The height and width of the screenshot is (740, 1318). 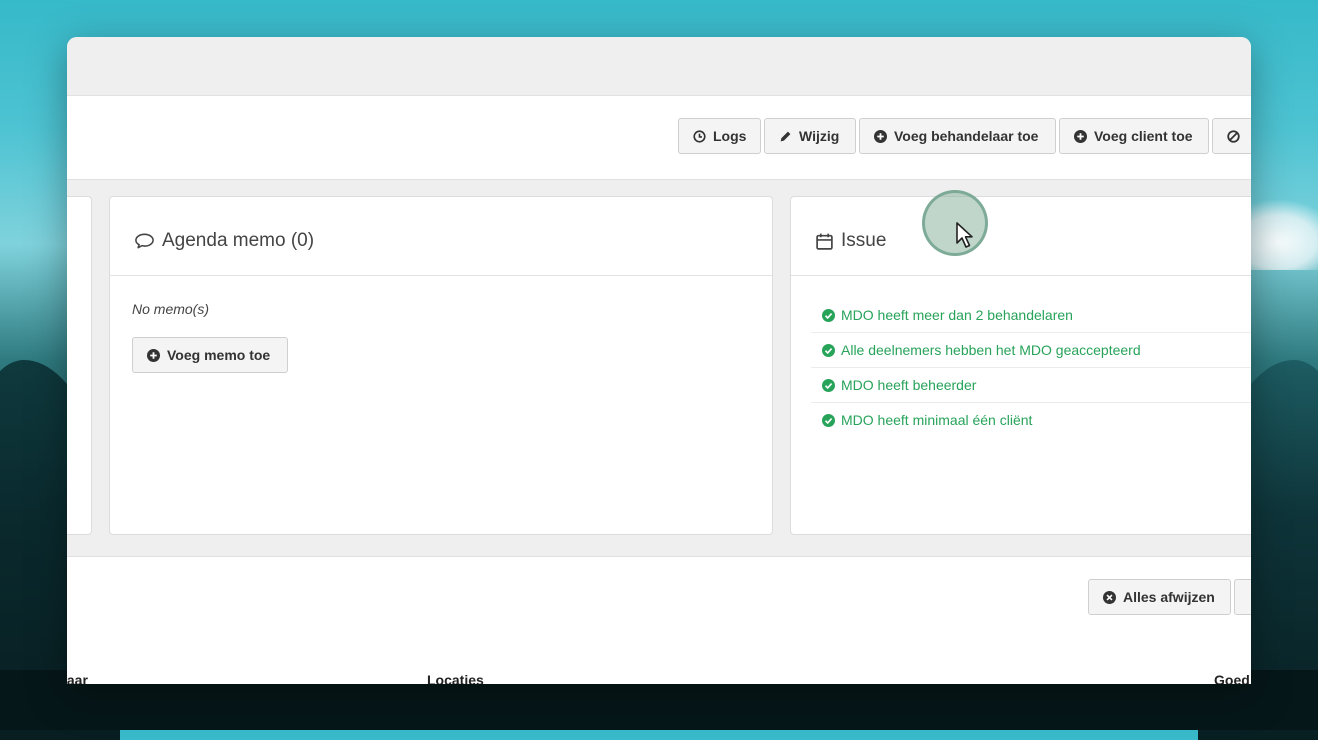 What do you see at coordinates (964, 235) in the screenshot?
I see `mouse-pointer-icon` at bounding box center [964, 235].